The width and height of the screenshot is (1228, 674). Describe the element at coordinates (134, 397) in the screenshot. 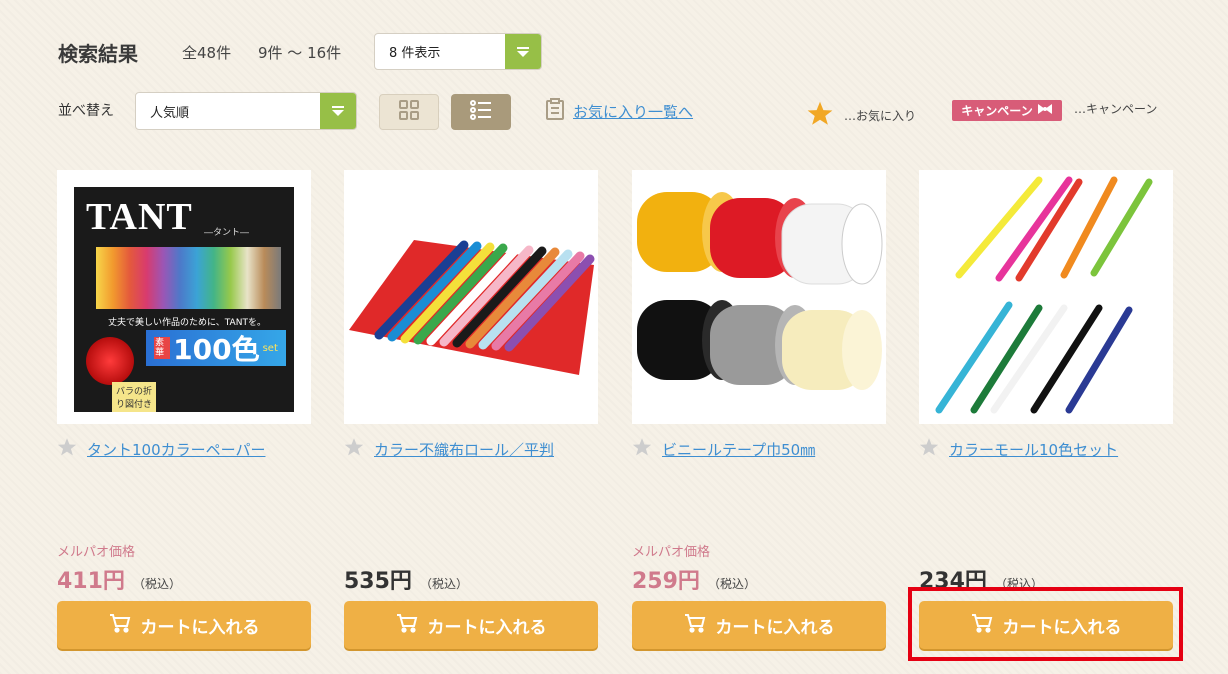

I see `tant-note: バラの折り図付き` at that location.